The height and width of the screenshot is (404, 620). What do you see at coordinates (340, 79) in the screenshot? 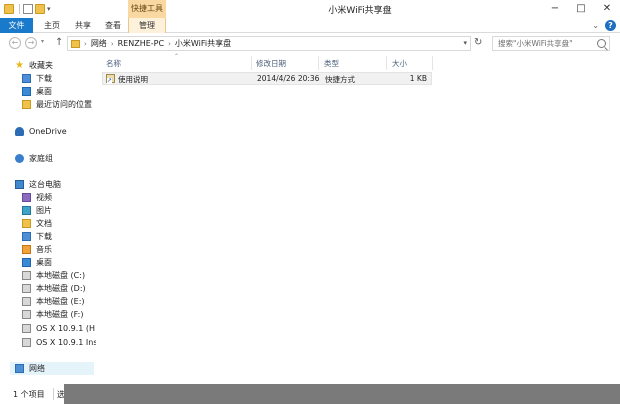
I see `file-type: 快捷方式` at bounding box center [340, 79].